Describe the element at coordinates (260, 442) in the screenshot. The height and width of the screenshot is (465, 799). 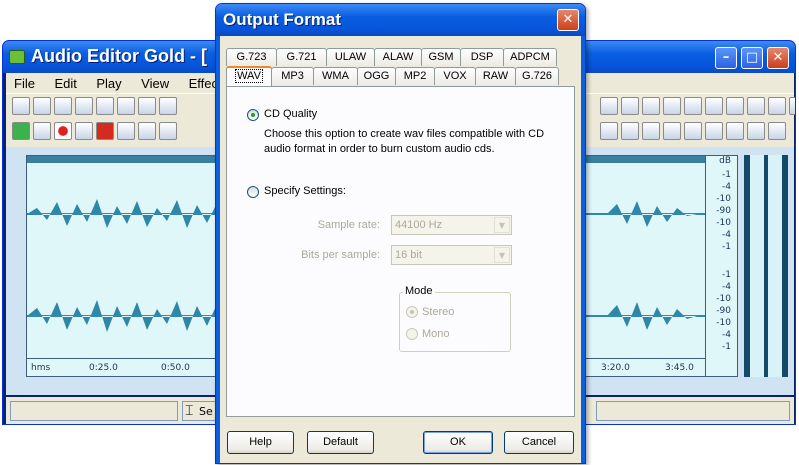
I see `help-button: Help` at that location.